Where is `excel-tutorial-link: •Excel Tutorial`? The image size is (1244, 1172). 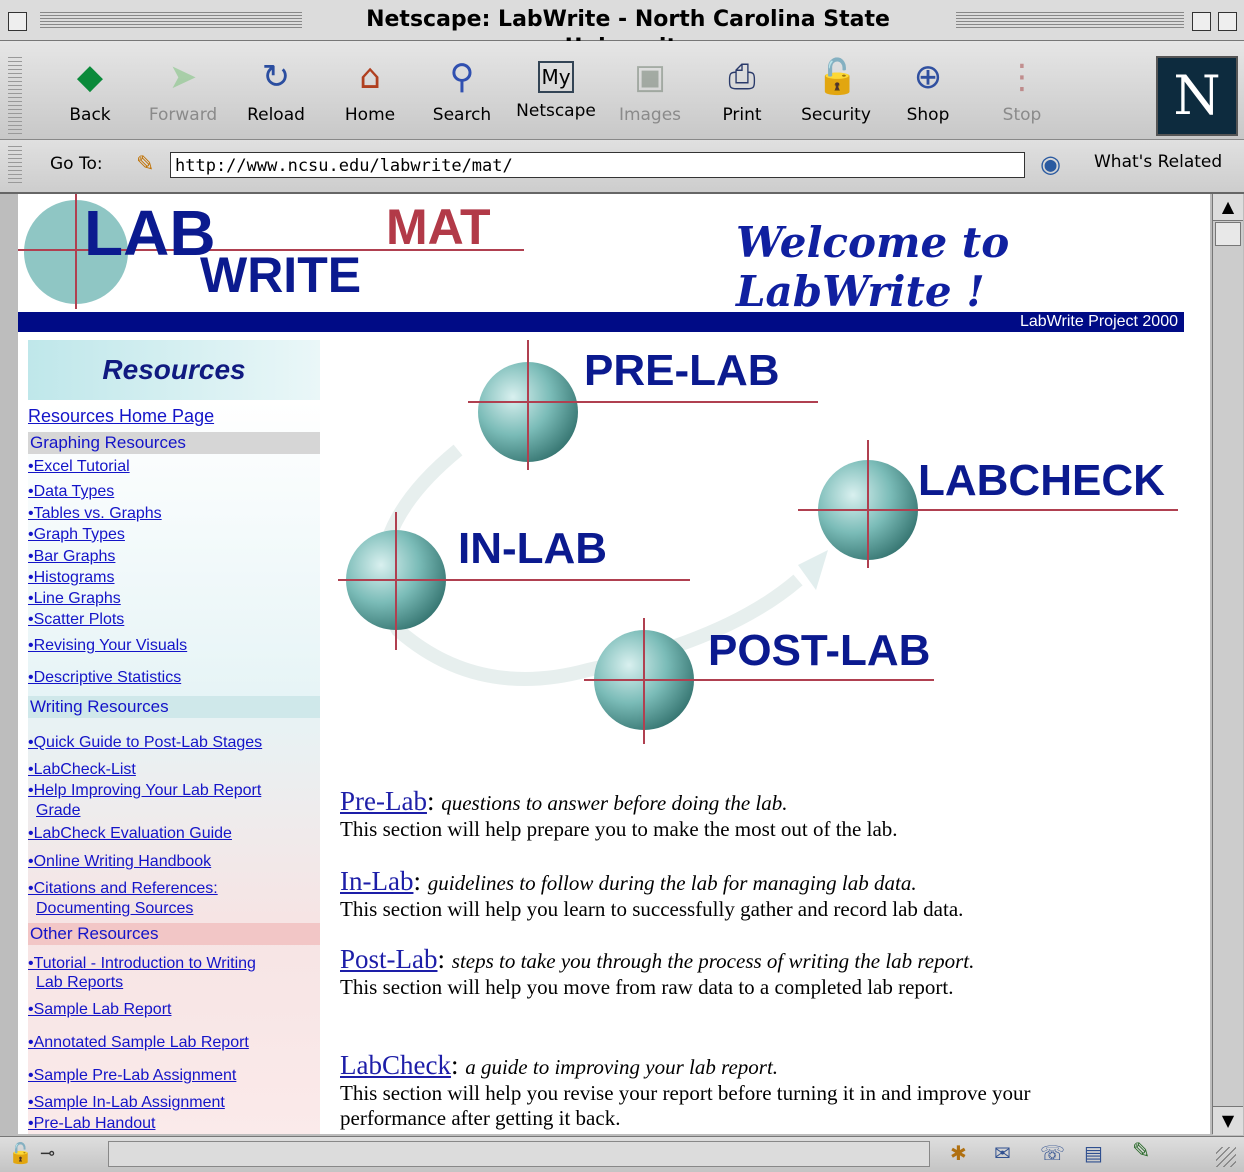 excel-tutorial-link: •Excel Tutorial is located at coordinates (79, 467).